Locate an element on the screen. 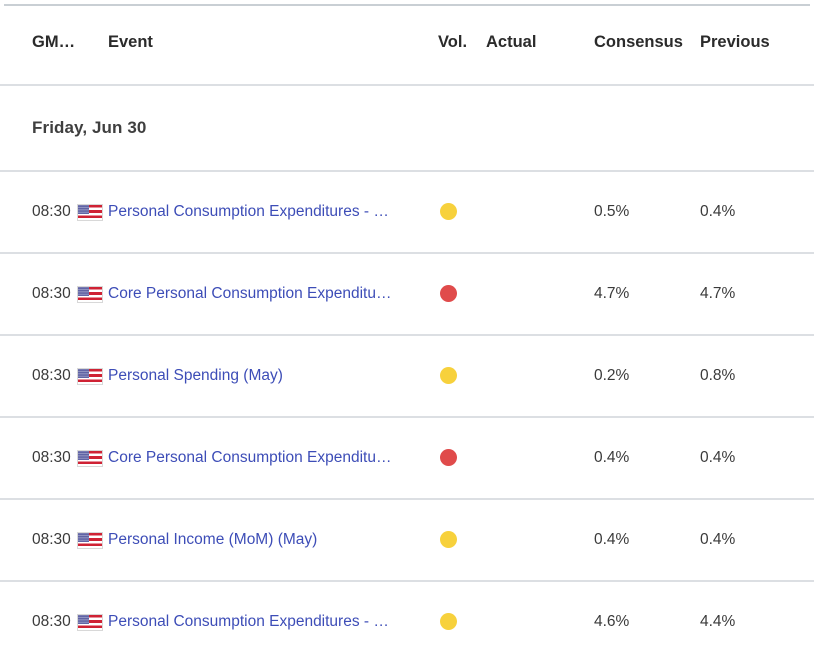  row-event-cell: Personal Income (MoM) (May) is located at coordinates (273, 540).